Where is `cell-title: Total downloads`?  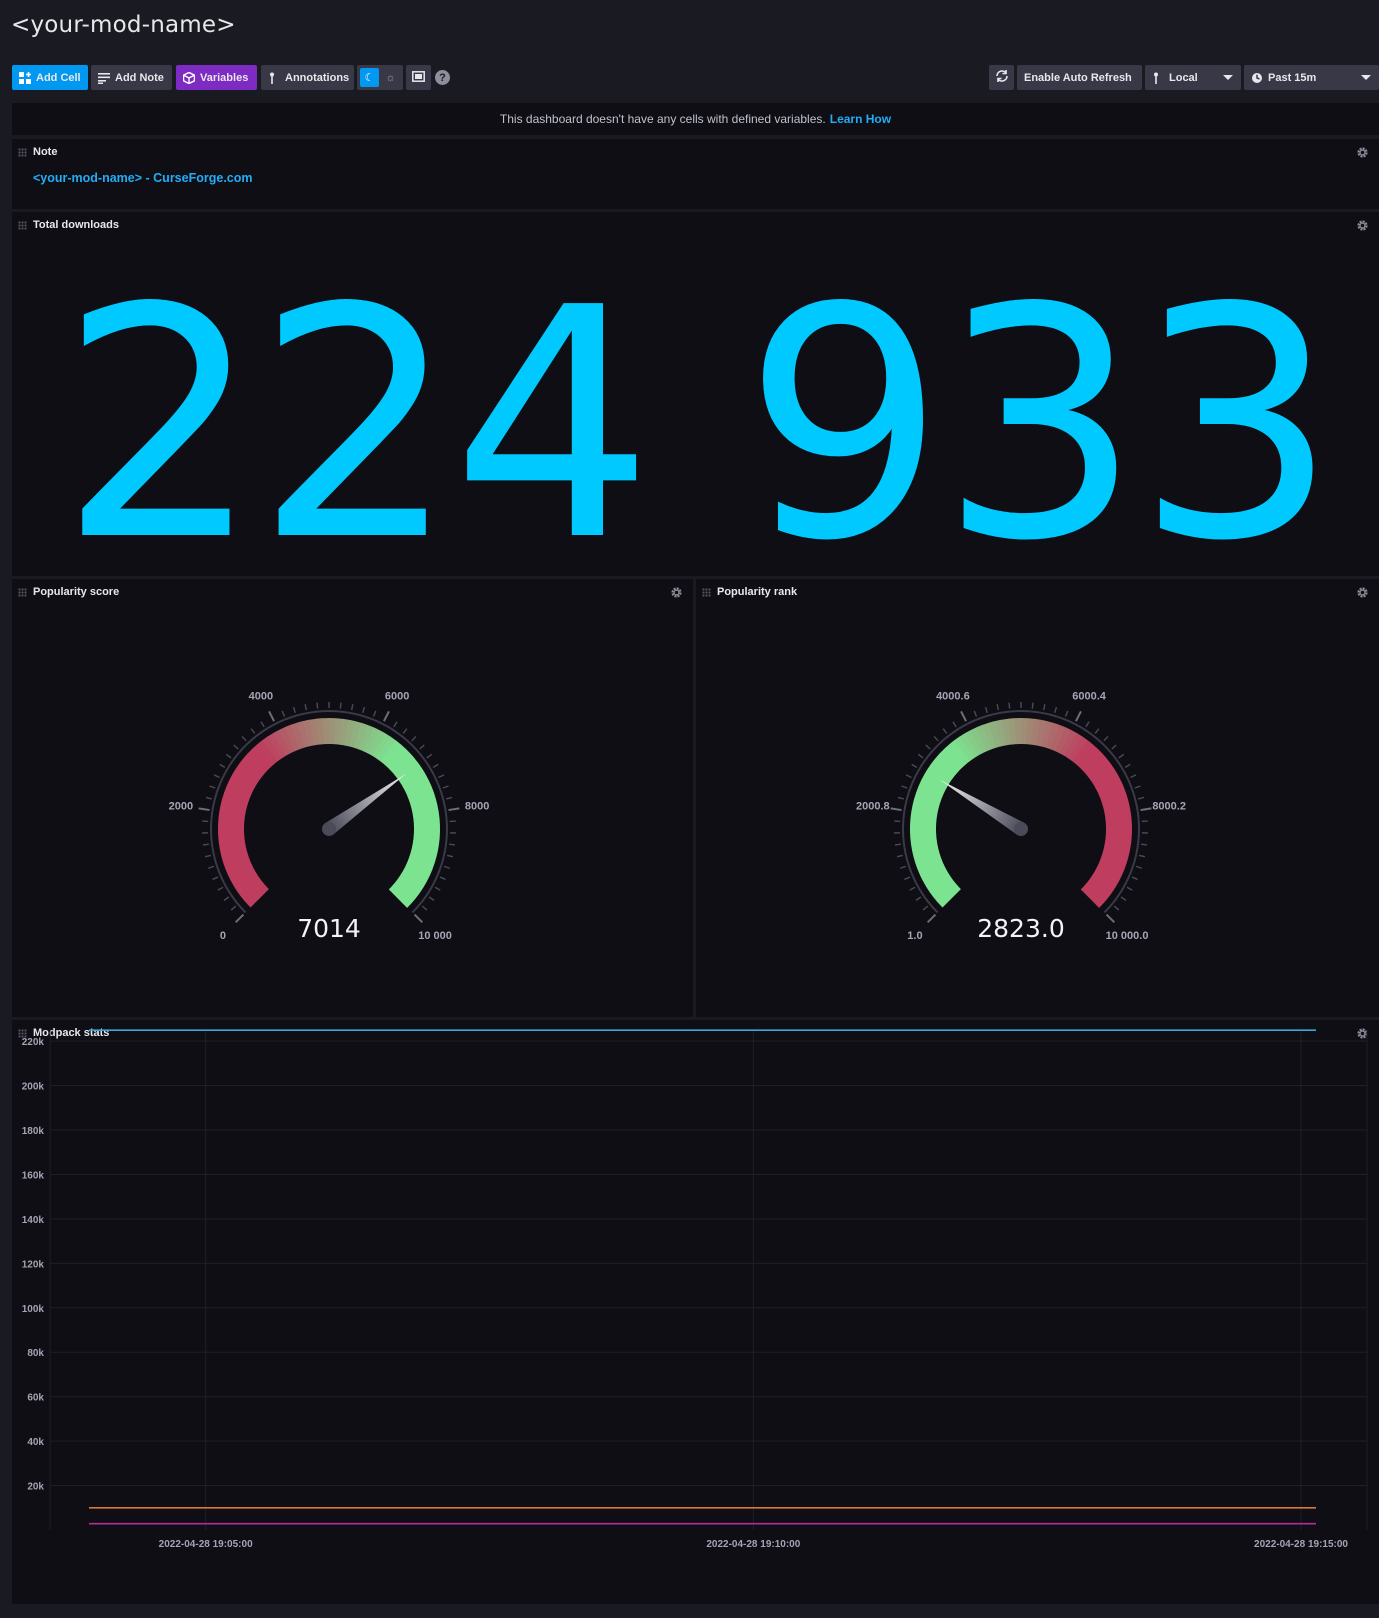
cell-title: Total downloads is located at coordinates (76, 225).